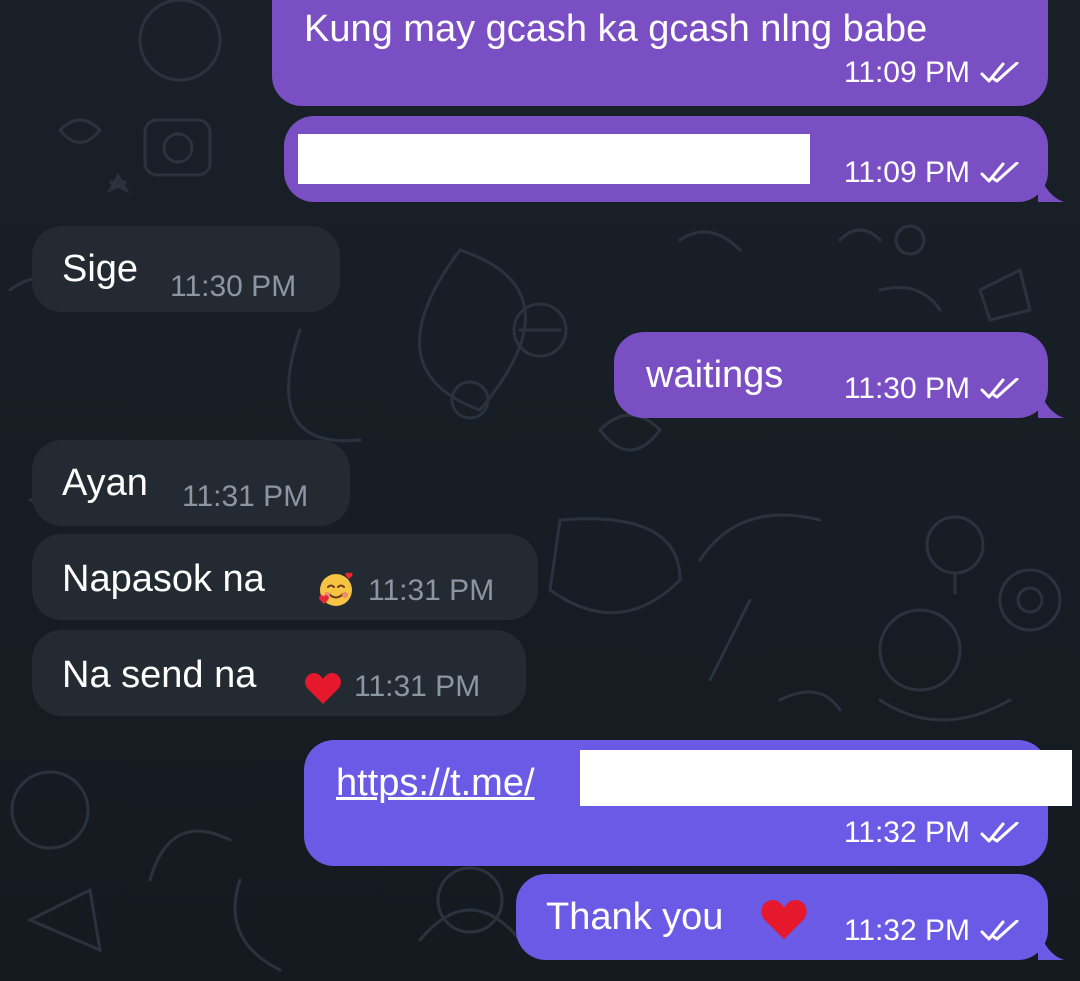 The width and height of the screenshot is (1080, 981). Describe the element at coordinates (336, 589) in the screenshot. I see `smiling-face-with-hearts-icon` at that location.